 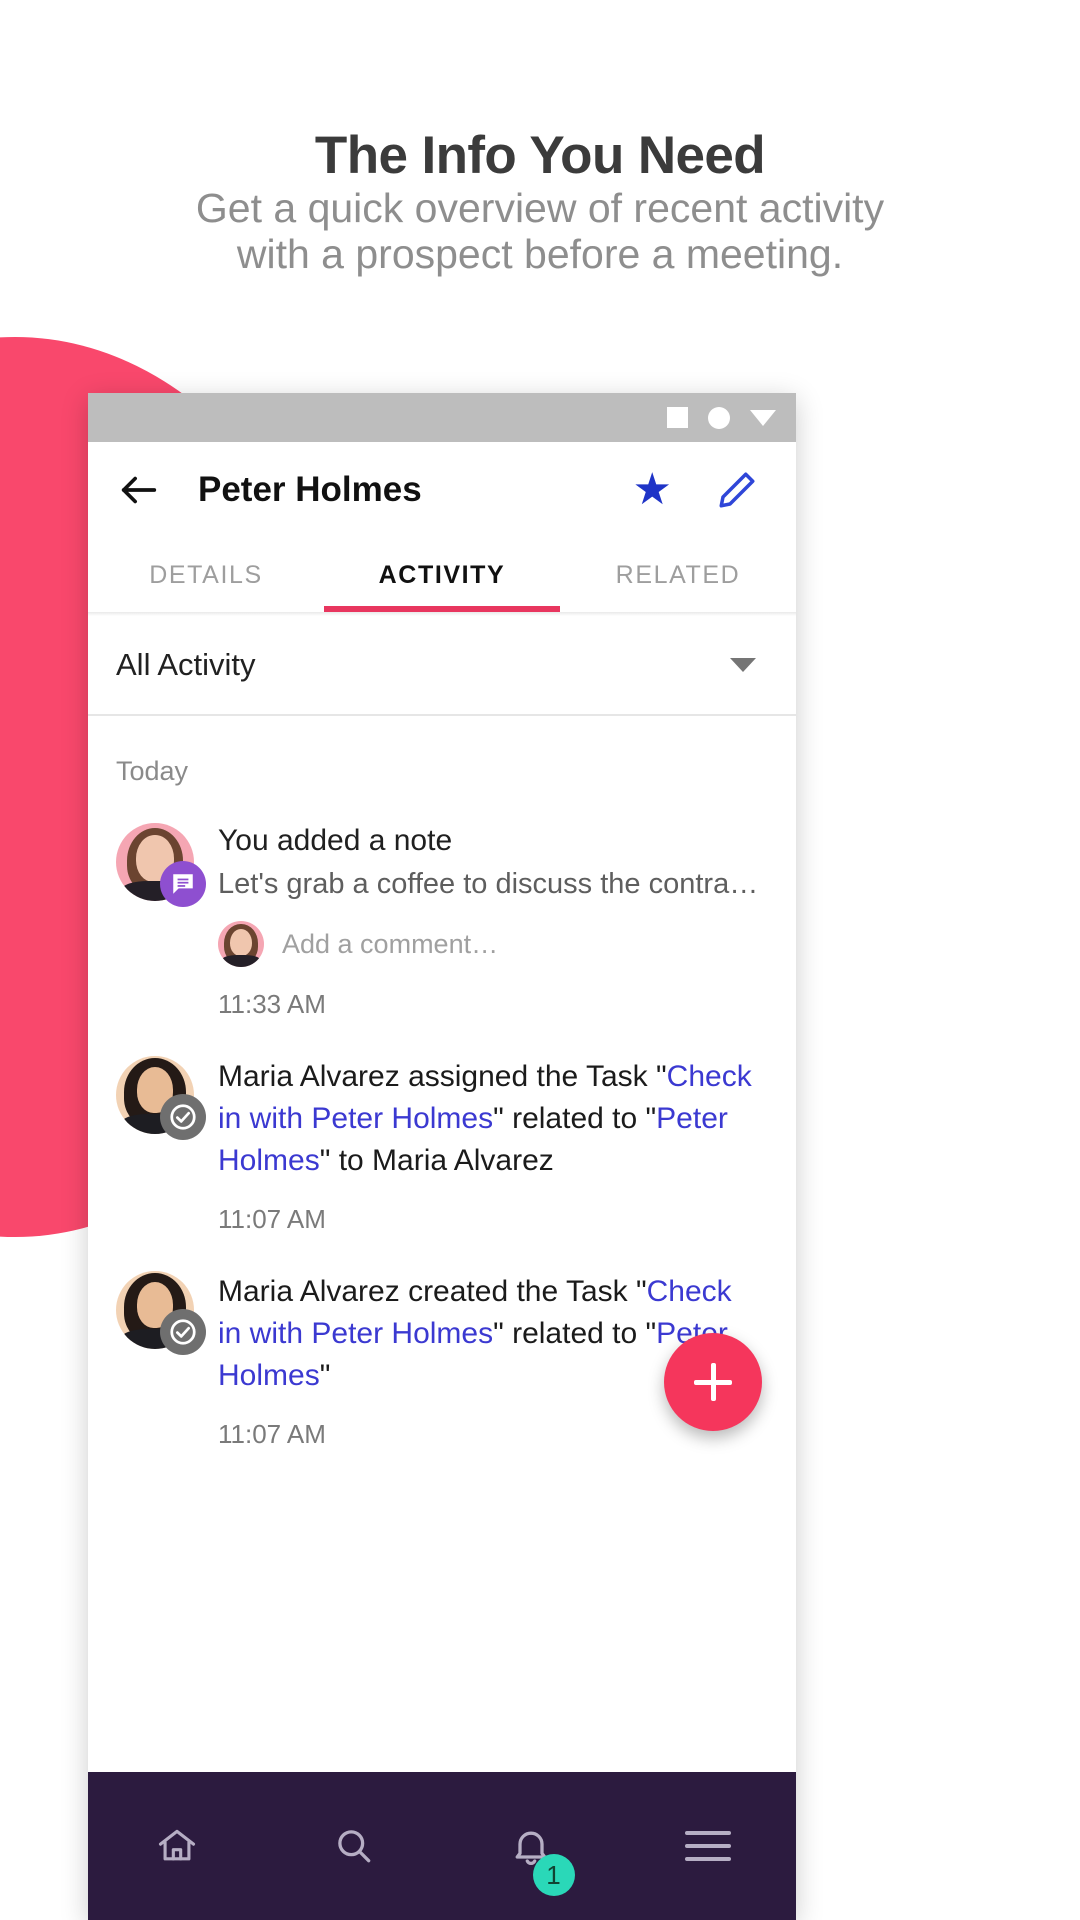 What do you see at coordinates (442, 666) in the screenshot?
I see `activity-filter: All Activity` at bounding box center [442, 666].